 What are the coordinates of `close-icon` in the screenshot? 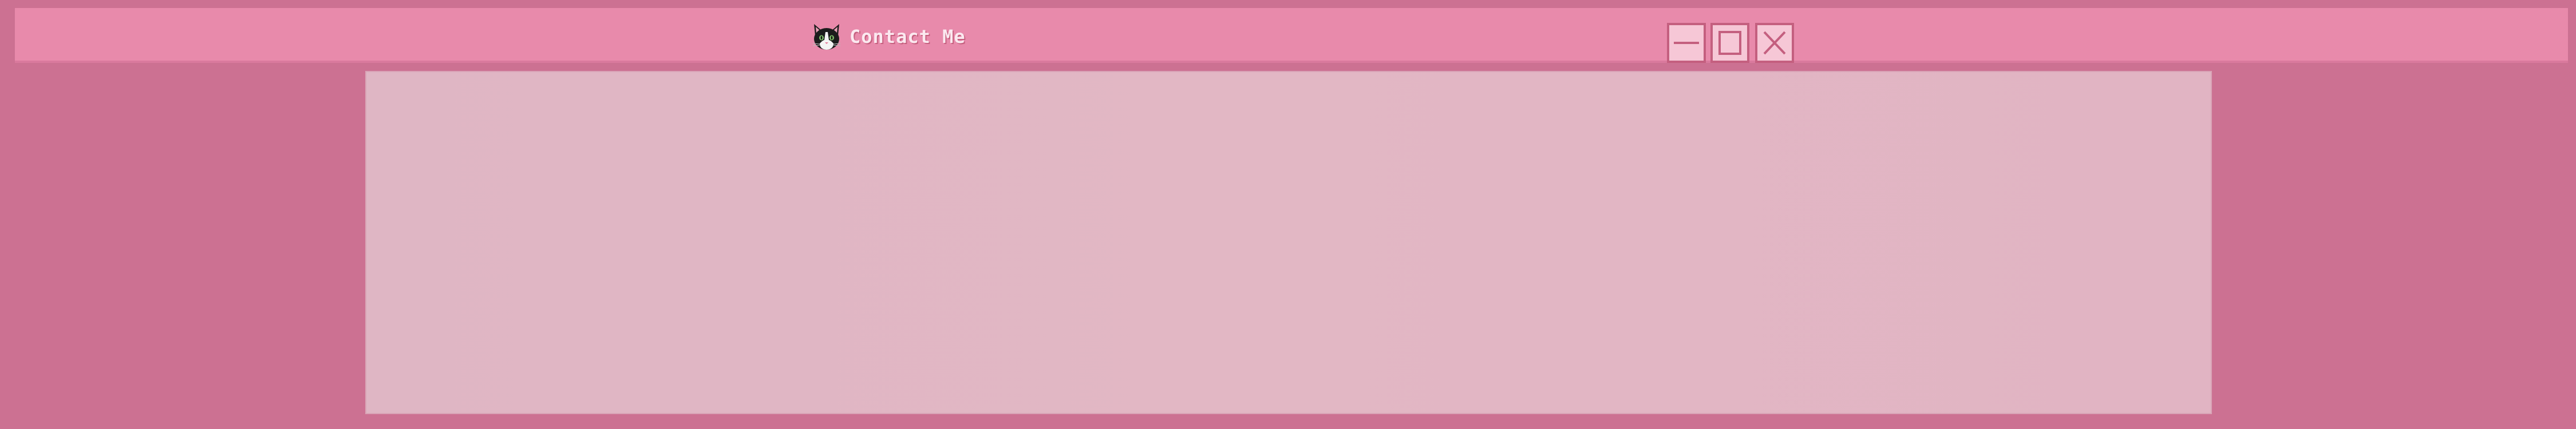 It's located at (1774, 43).